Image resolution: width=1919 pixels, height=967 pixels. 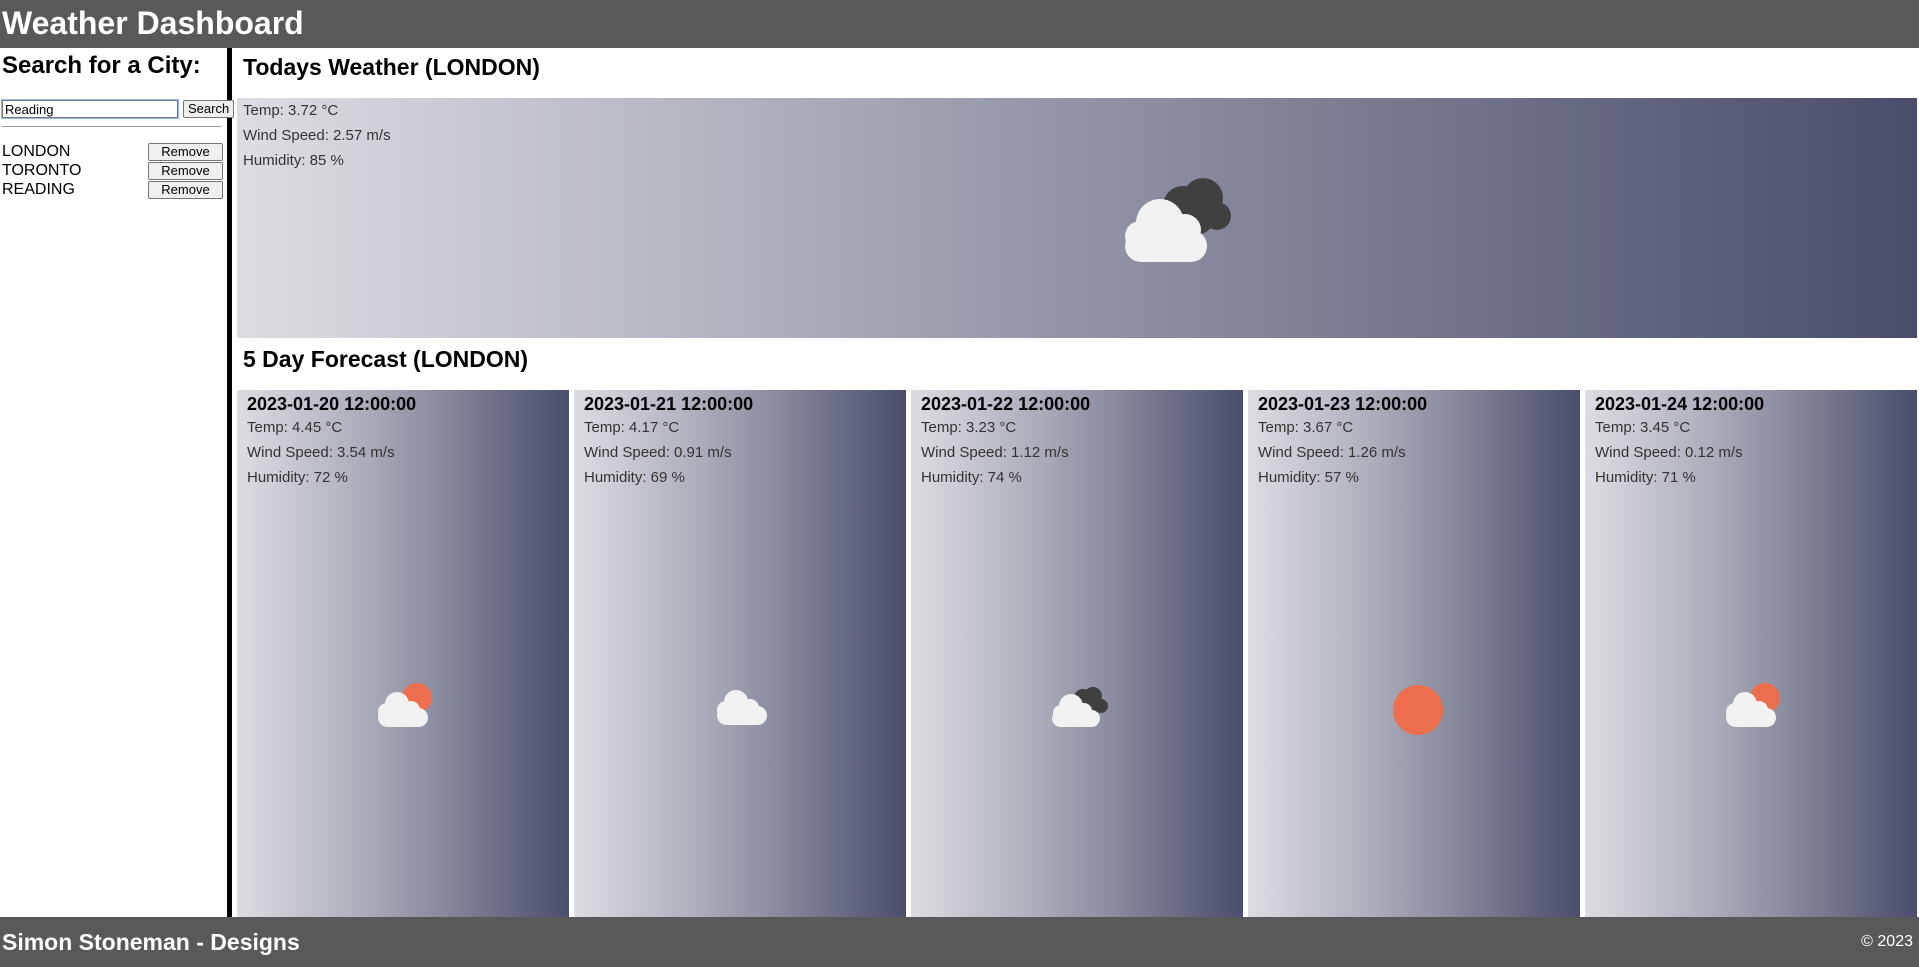 What do you see at coordinates (1887, 941) in the screenshot?
I see `footer-copyright: © 2023` at bounding box center [1887, 941].